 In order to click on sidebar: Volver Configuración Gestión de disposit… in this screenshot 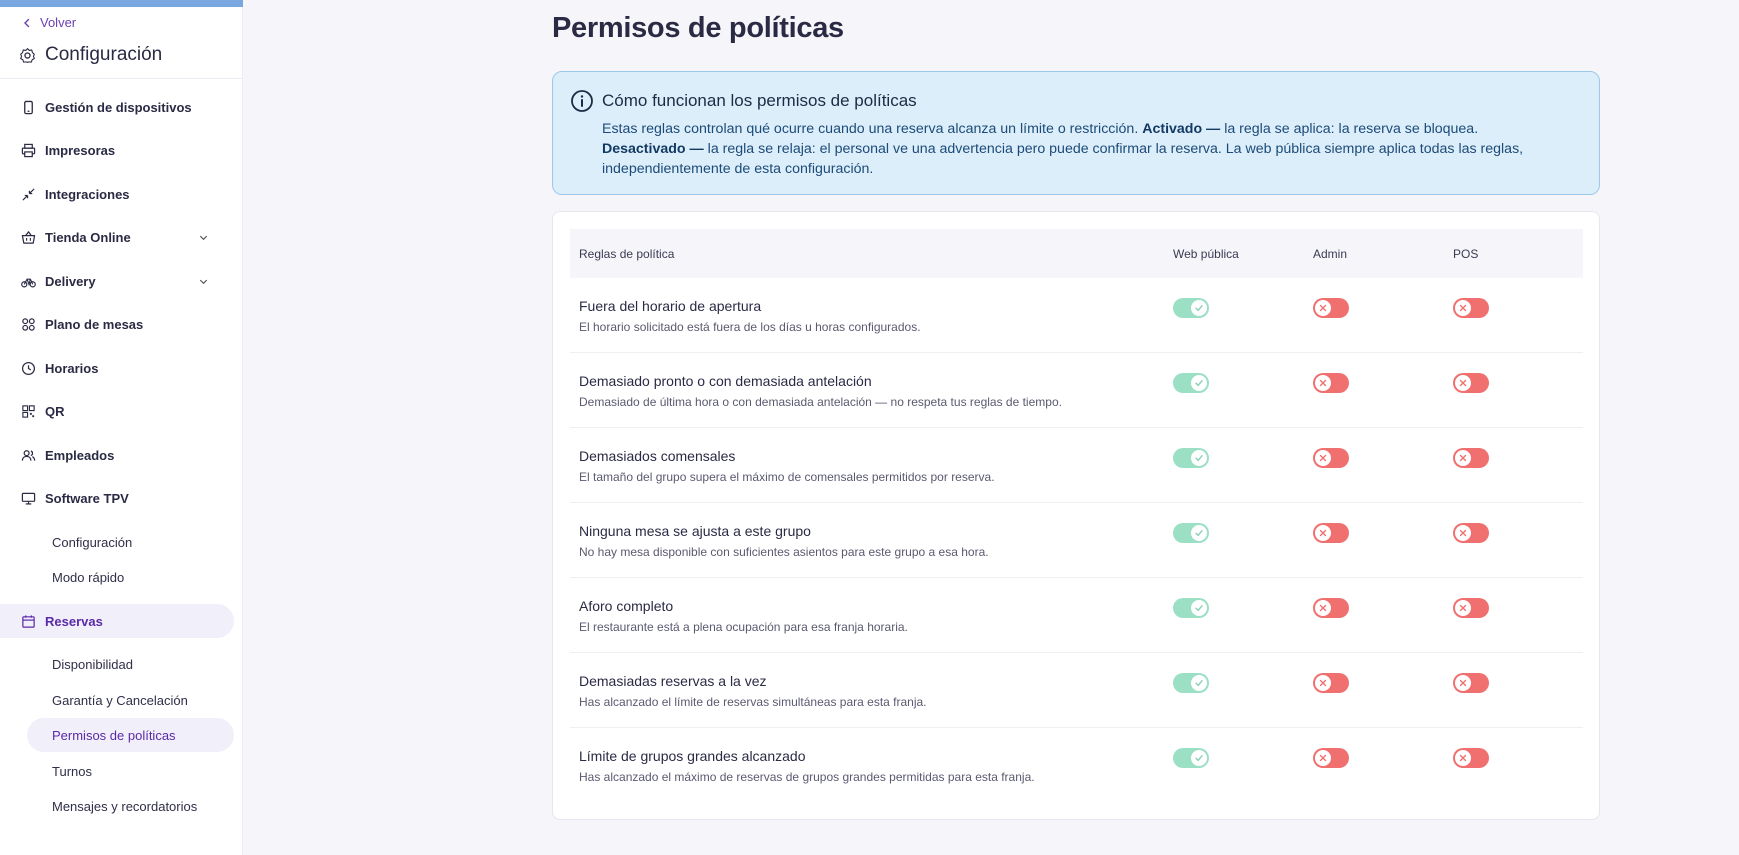, I will do `click(121, 427)`.